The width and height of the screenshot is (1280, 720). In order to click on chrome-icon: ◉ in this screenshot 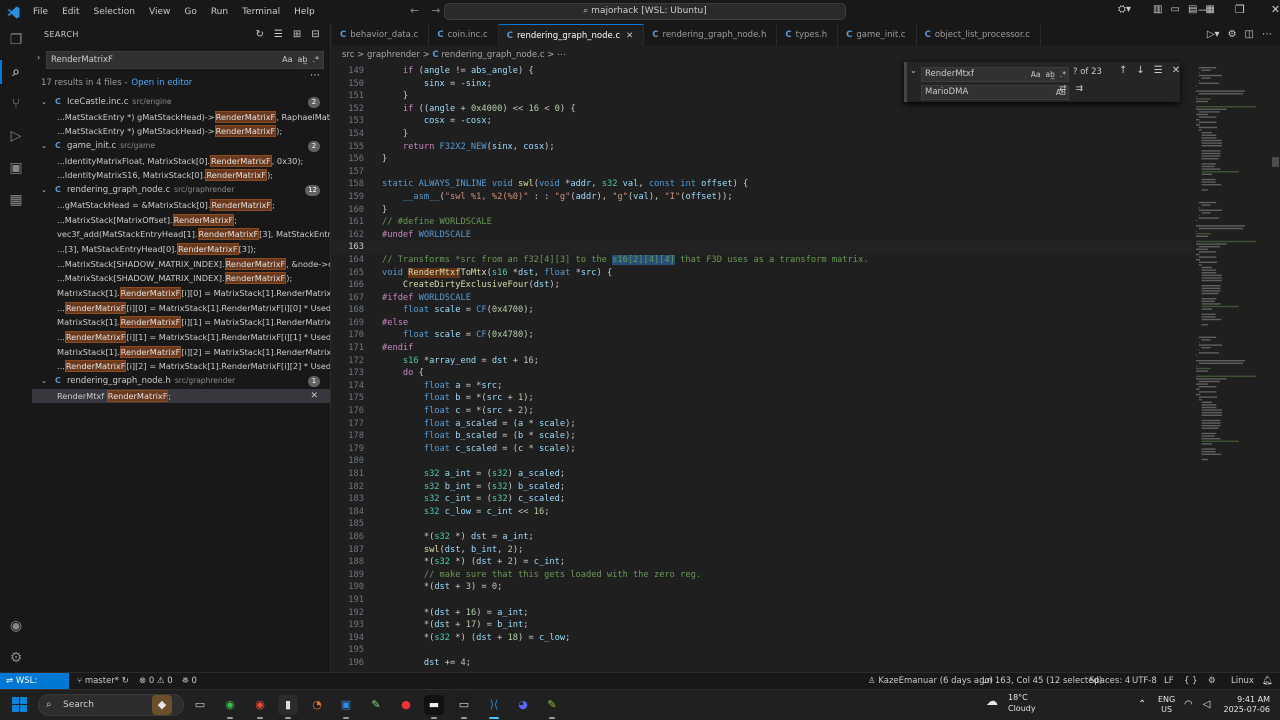, I will do `click(230, 707)`.